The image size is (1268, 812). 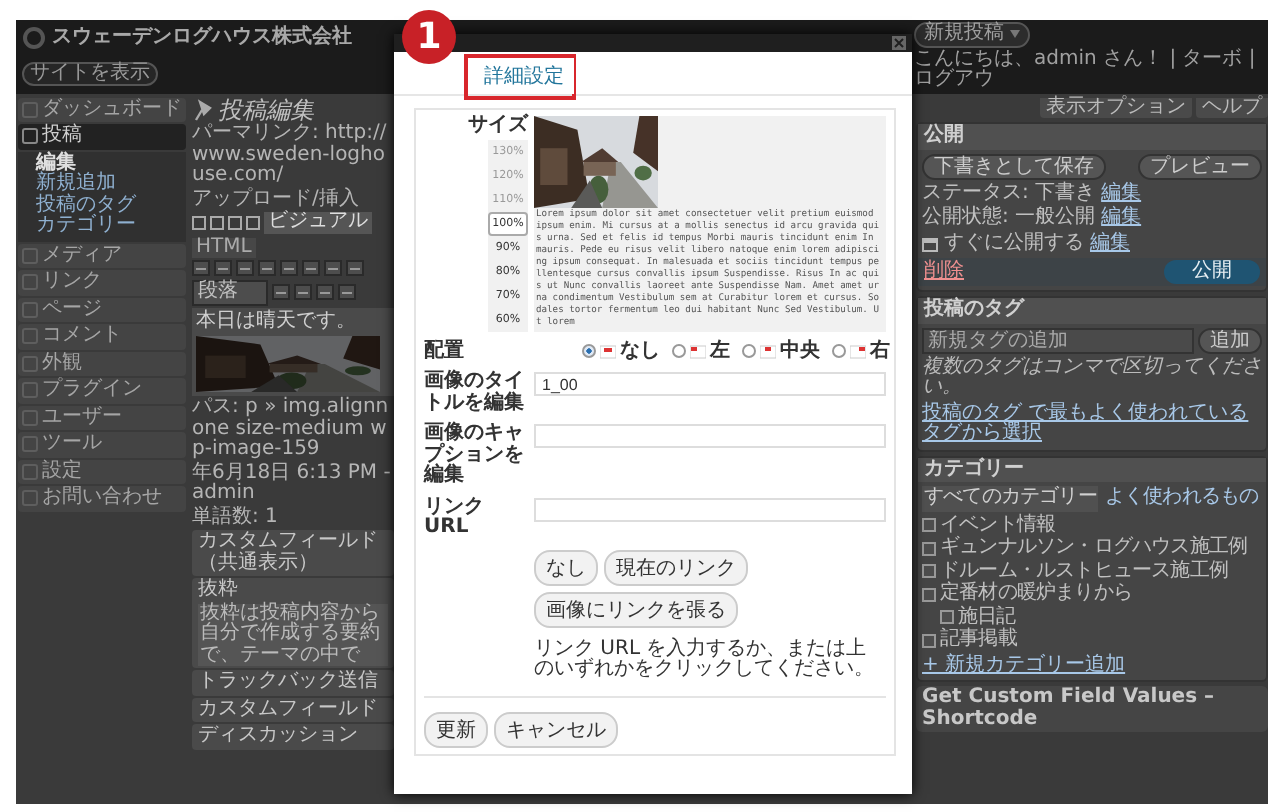 What do you see at coordinates (102, 136) in the screenshot?
I see `menu-item: 投稿` at bounding box center [102, 136].